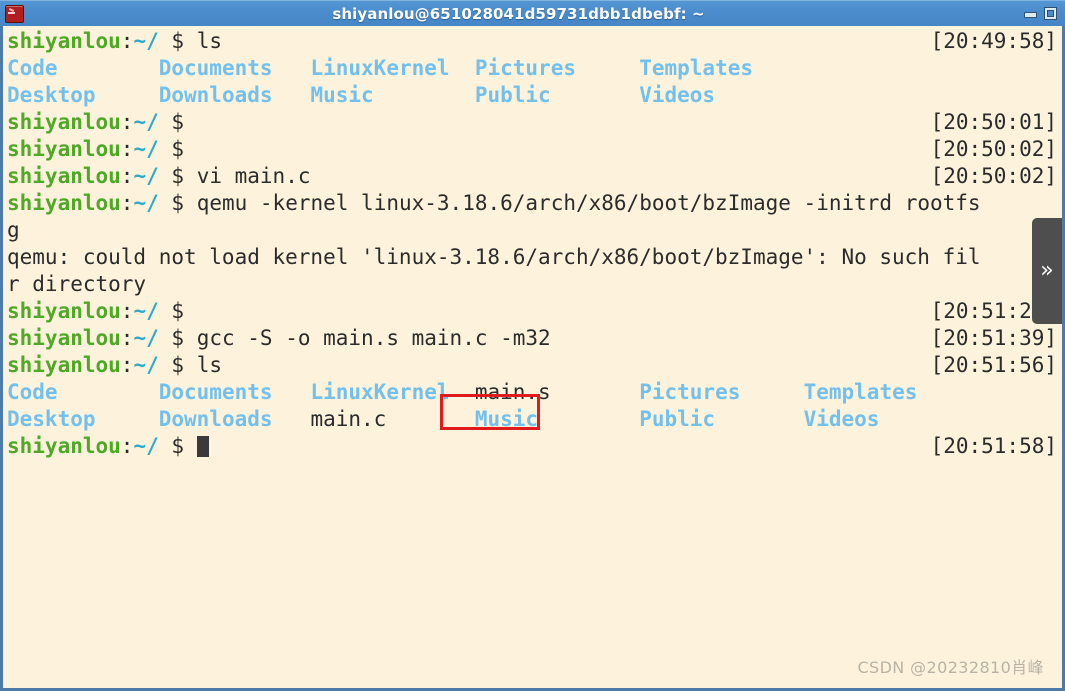 The image size is (1065, 691). Describe the element at coordinates (533, 365) in the screenshot. I see `terminal-prompt-line: shiyanlou:~/ $ ls [20:51:56]` at that location.